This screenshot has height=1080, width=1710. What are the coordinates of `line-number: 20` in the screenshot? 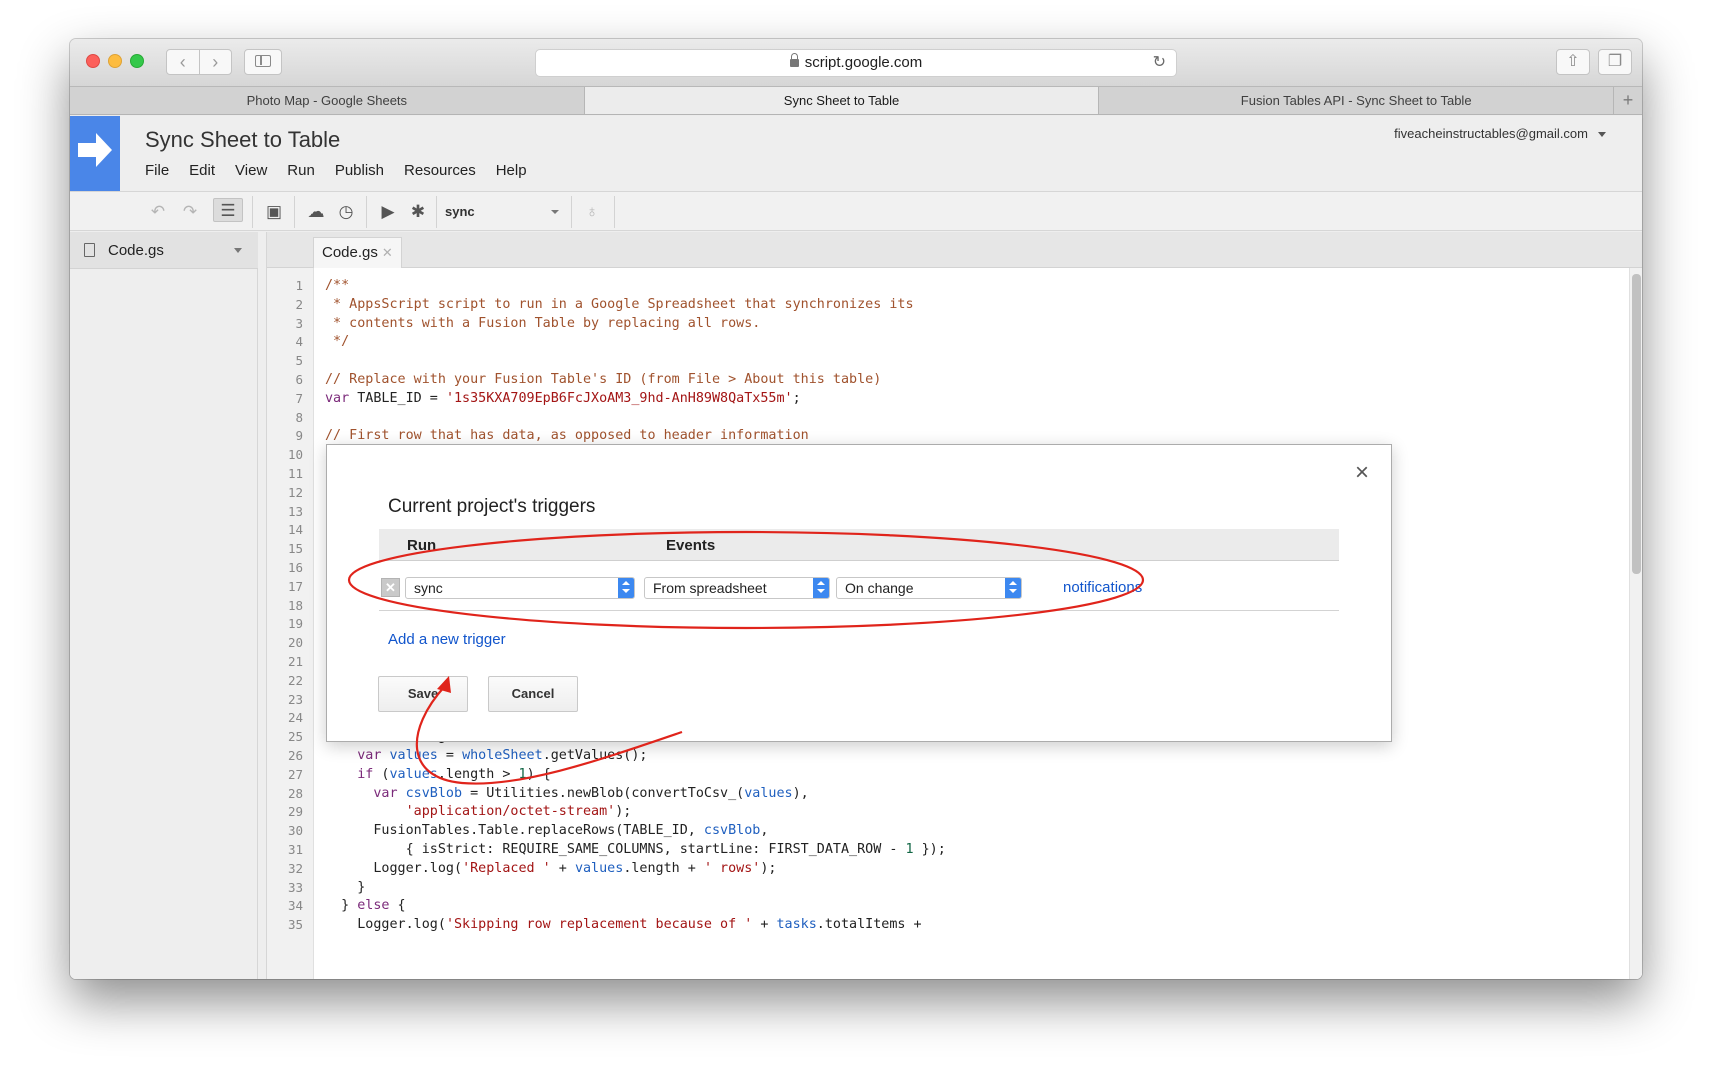 It's located at (295, 643).